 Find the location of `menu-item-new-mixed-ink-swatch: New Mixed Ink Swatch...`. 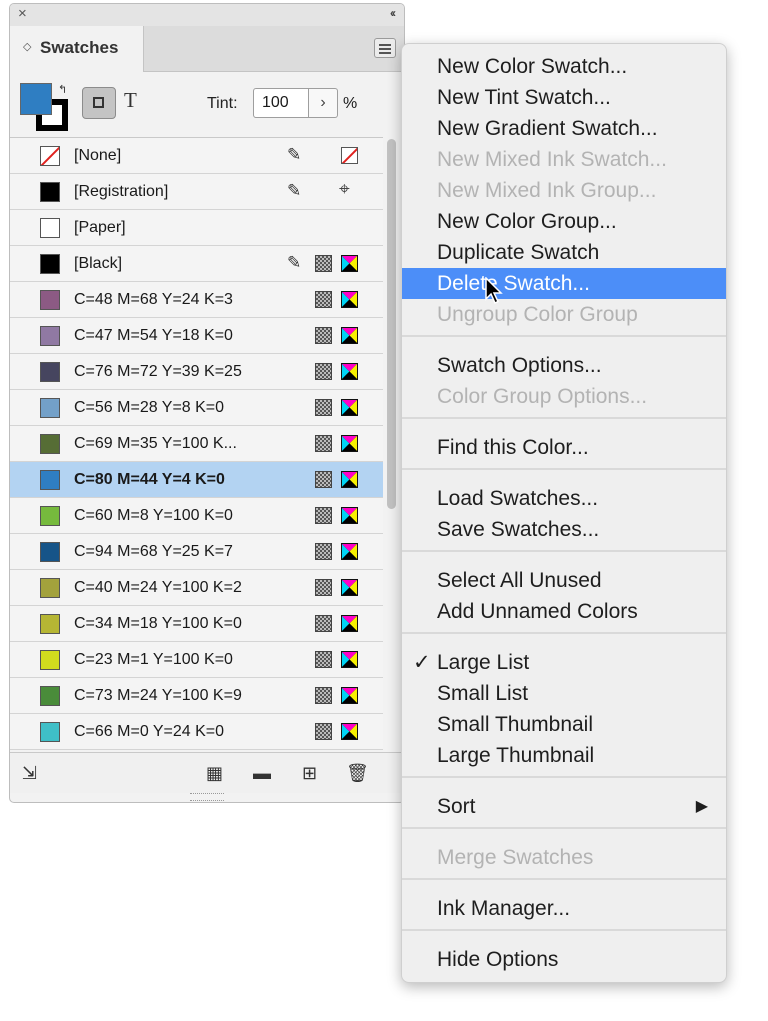

menu-item-new-mixed-ink-swatch: New Mixed Ink Swatch... is located at coordinates (564, 159).